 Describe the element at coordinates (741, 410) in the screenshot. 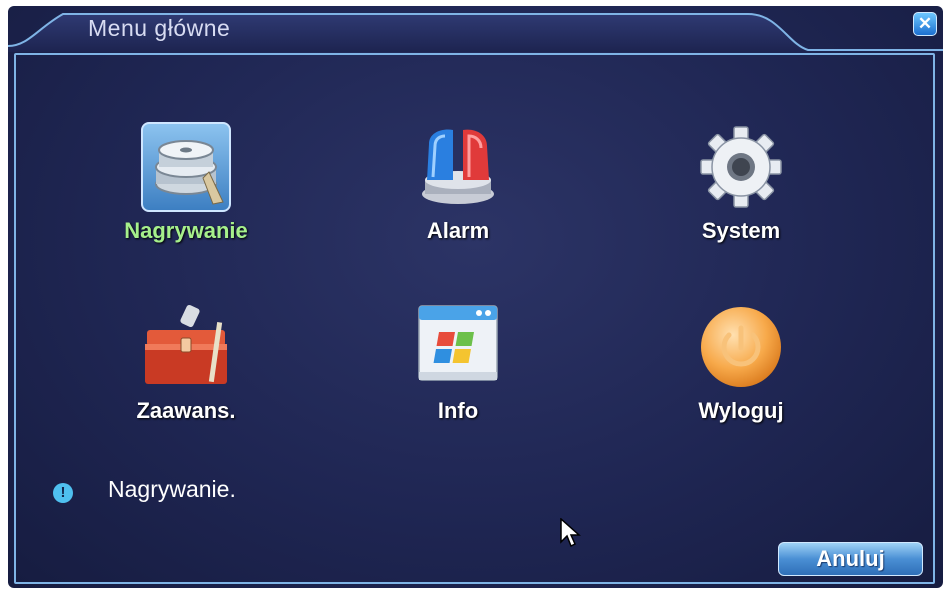

I see `menu-item-label: Wyloguj` at that location.